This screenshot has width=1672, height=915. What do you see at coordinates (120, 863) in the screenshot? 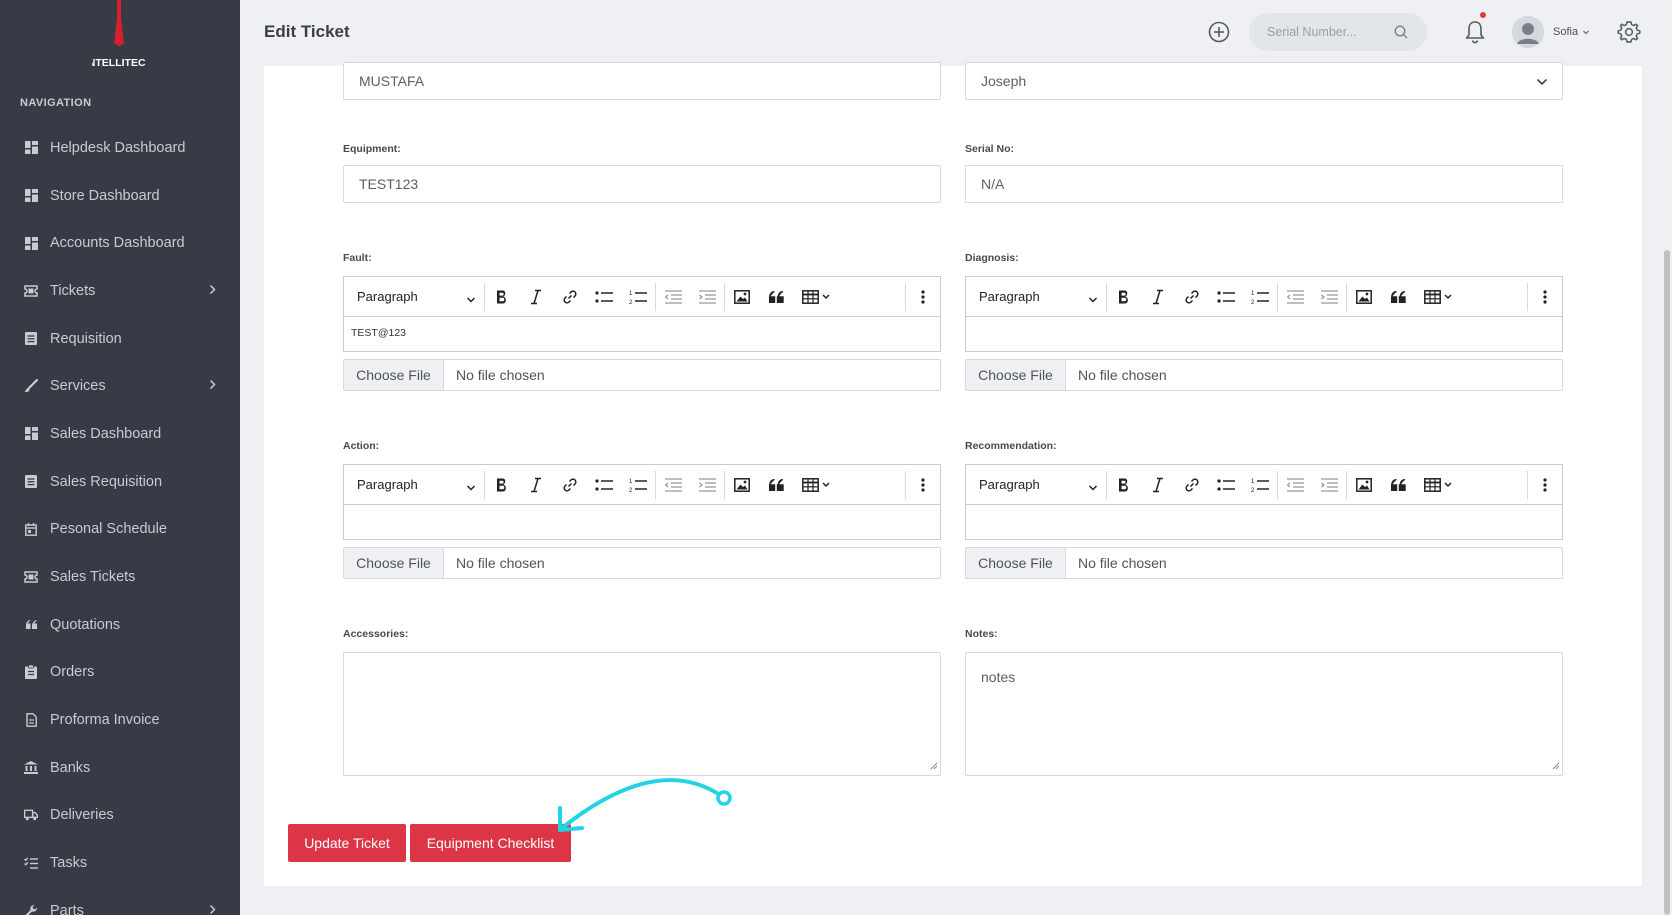
I see `sidebar-item-tasks: Tasks` at bounding box center [120, 863].